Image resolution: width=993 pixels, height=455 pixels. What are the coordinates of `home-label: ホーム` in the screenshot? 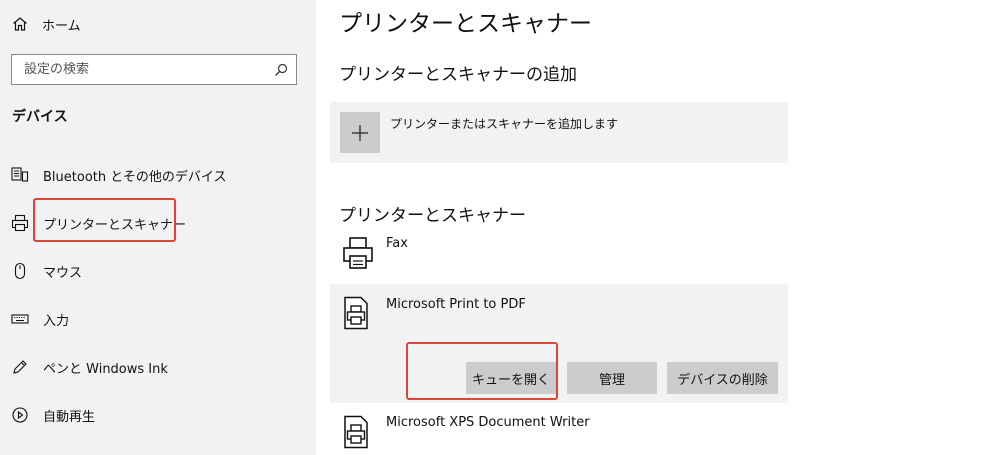 It's located at (61, 26).